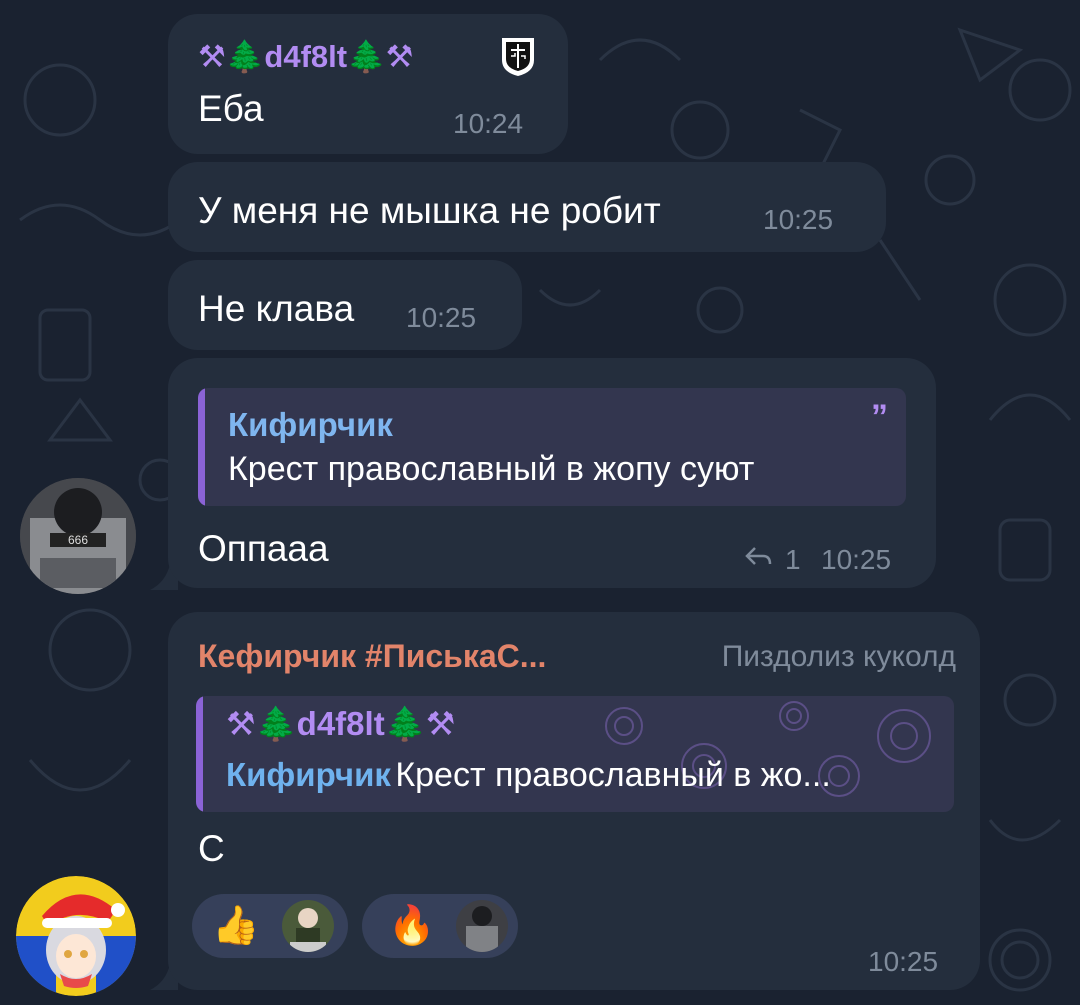  Describe the element at coordinates (263, 548) in the screenshot. I see `message-text: Оппааа` at that location.